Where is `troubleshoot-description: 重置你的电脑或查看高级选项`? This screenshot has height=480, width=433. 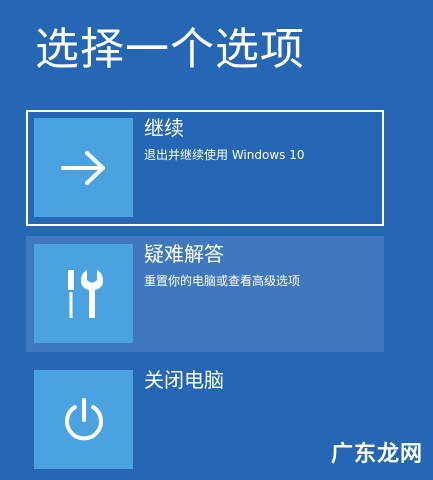
troubleshoot-description: 重置你的电脑或查看高级选项 is located at coordinates (222, 281).